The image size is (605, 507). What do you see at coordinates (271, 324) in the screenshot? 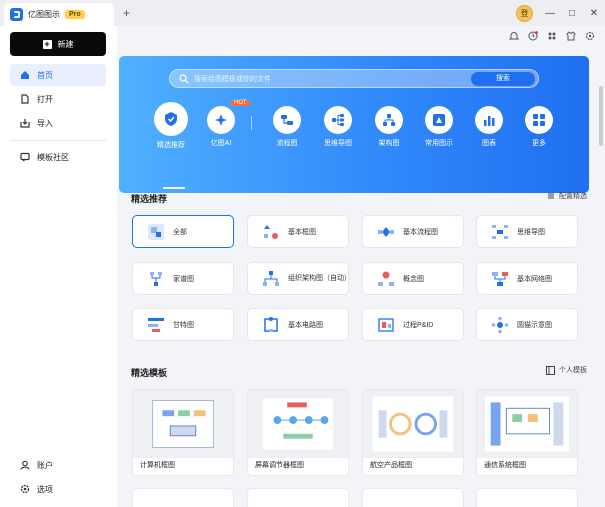
I see `circuit-diagram-icon` at bounding box center [271, 324].